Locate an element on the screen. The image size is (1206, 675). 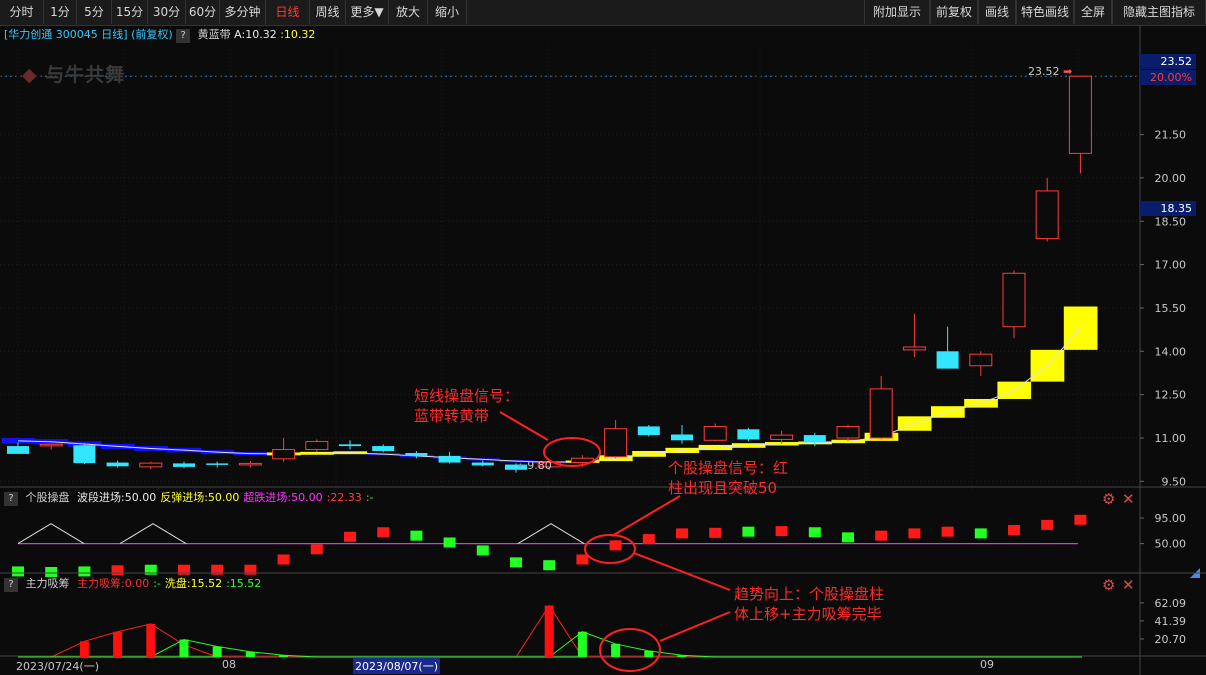
annotation-trend-up: 趋势向上：个股操盘柱 体上移+主力吸筹完毕 is located at coordinates (809, 604).